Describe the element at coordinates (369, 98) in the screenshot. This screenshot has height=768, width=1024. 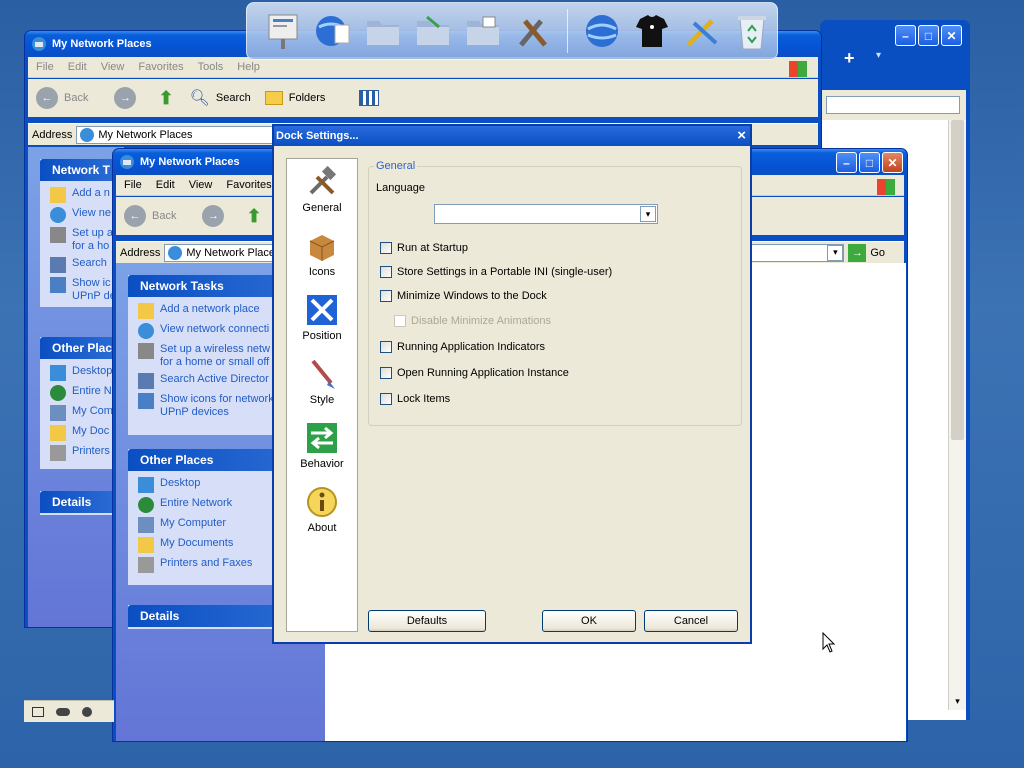
I see `views-icon` at that location.